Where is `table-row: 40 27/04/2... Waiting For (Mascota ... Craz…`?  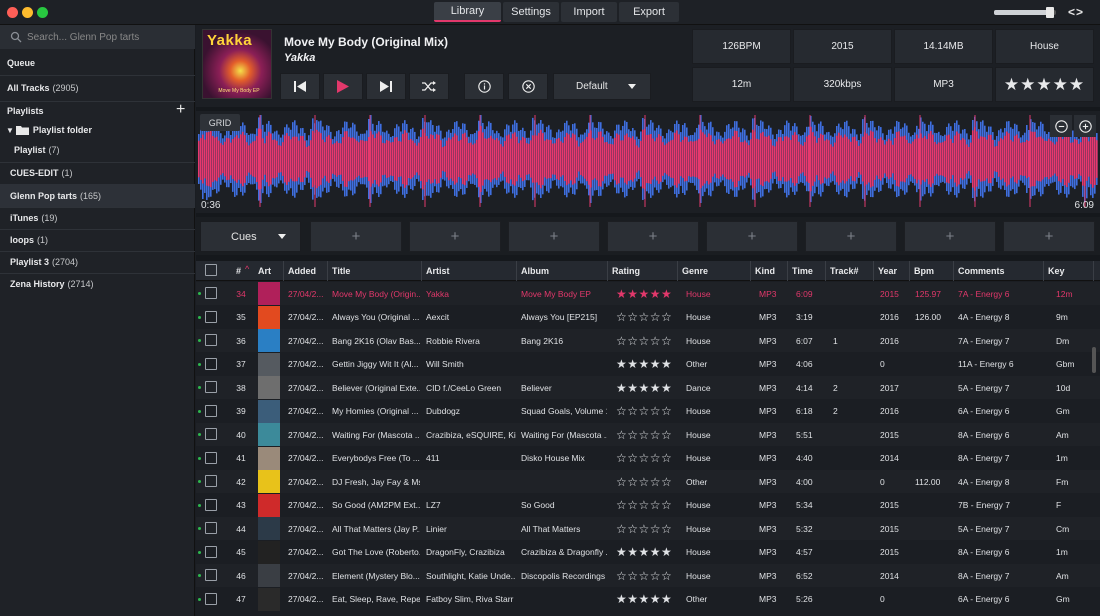
table-row: 40 27/04/2... Waiting For (Mascota ... Craz… is located at coordinates (648, 434).